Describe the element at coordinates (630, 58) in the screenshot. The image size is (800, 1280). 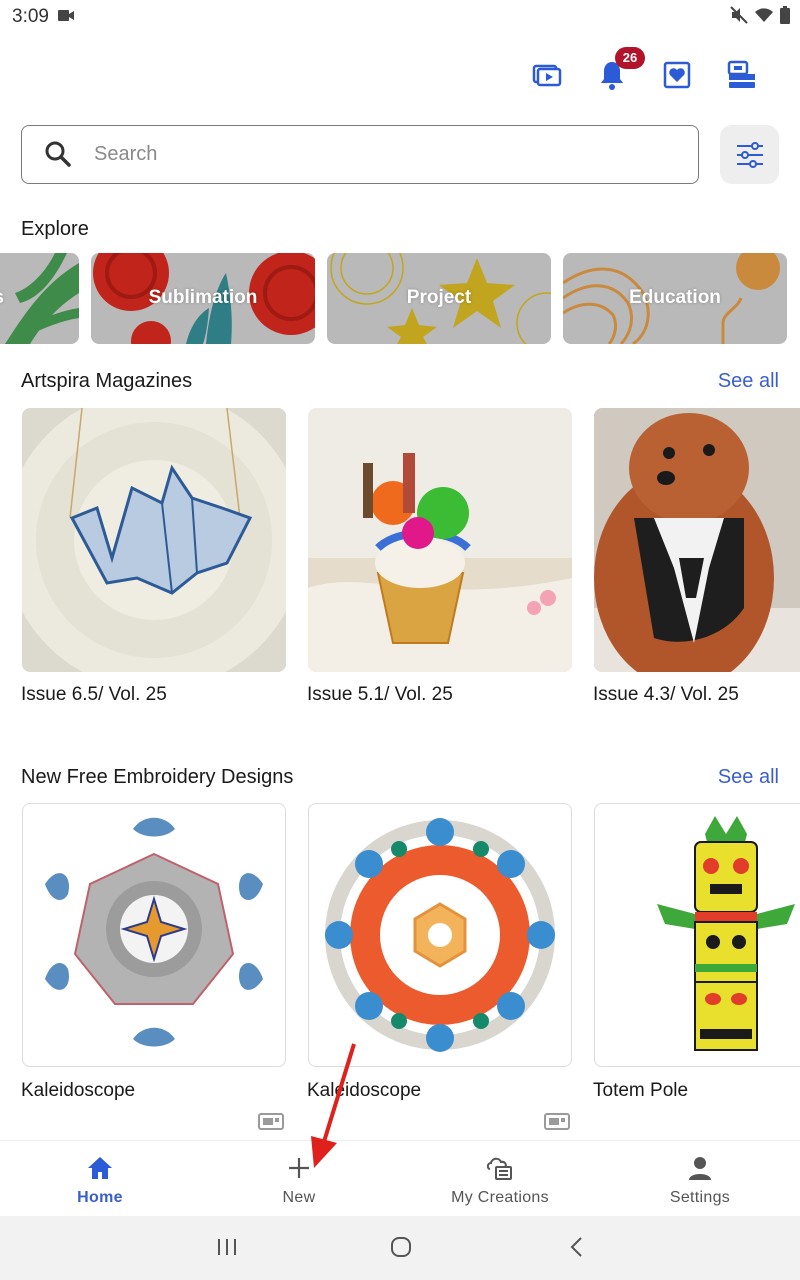
I see `notification-badge: 26` at that location.